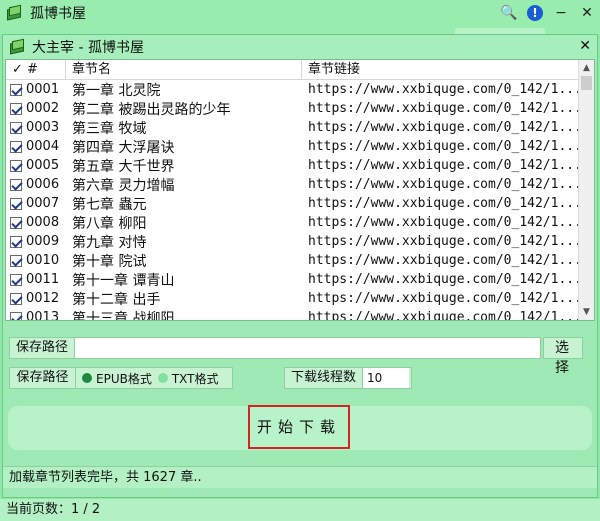 The width and height of the screenshot is (600, 521). I want to click on title-toolbar: 🔍 ! − ✕, so click(548, 13).